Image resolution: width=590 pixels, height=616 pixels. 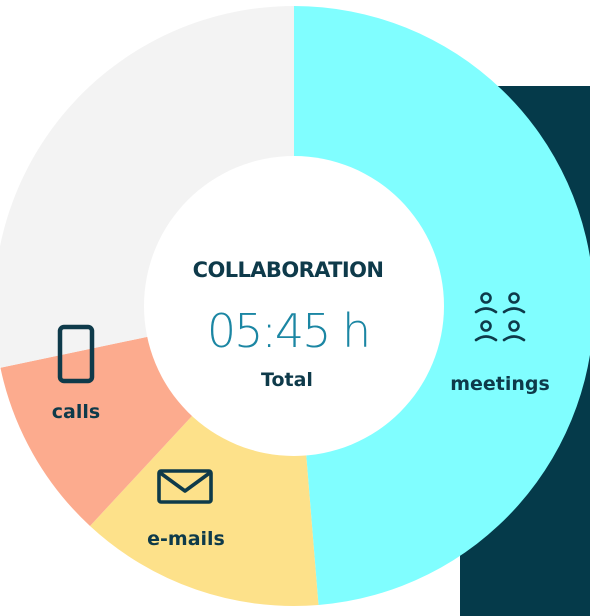 I want to click on center-title: COLLABORATION, so click(x=288, y=270).